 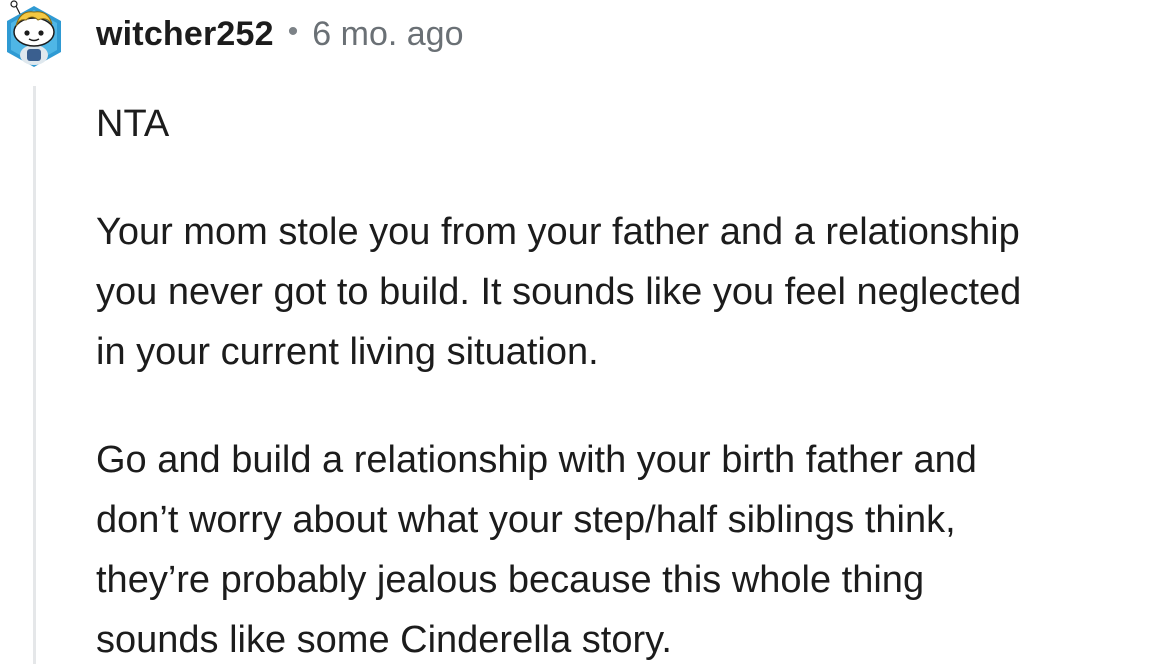 What do you see at coordinates (185, 34) in the screenshot?
I see `author-username: witcher252` at bounding box center [185, 34].